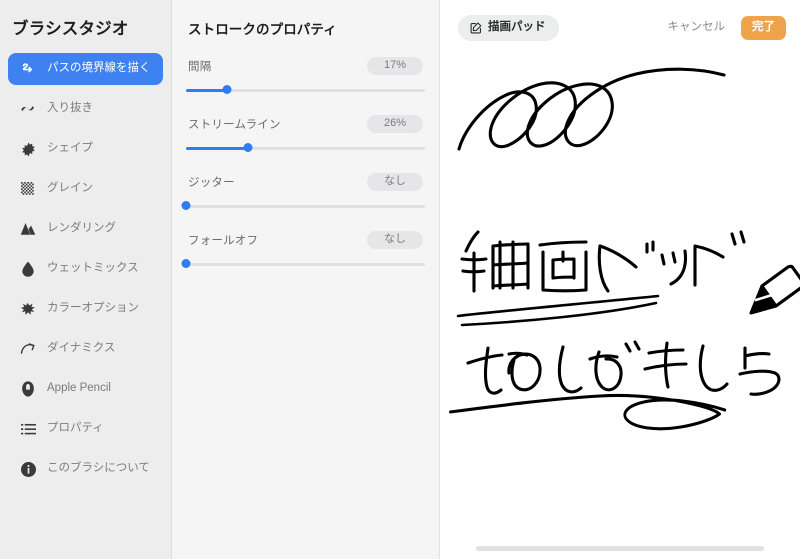 This screenshot has height=559, width=800. What do you see at coordinates (262, 29) in the screenshot?
I see `properties-panel-title: ストロークのプロパティ` at bounding box center [262, 29].